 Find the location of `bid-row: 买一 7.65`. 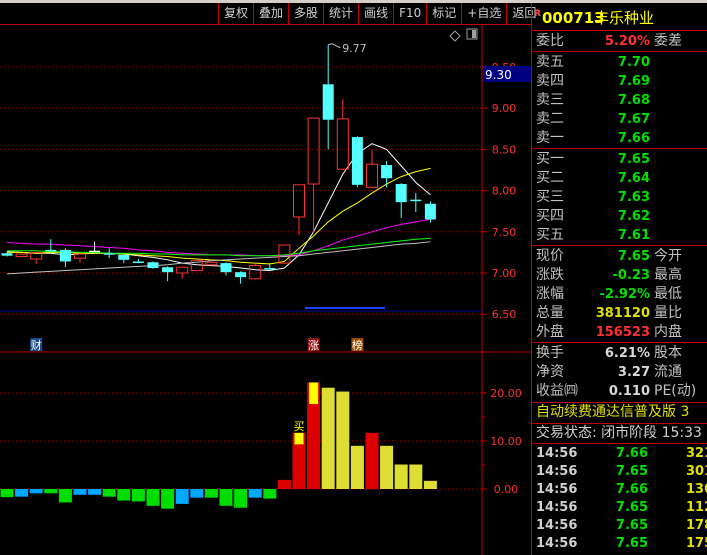

bid-row: 买一 7.65 is located at coordinates (621, 159).